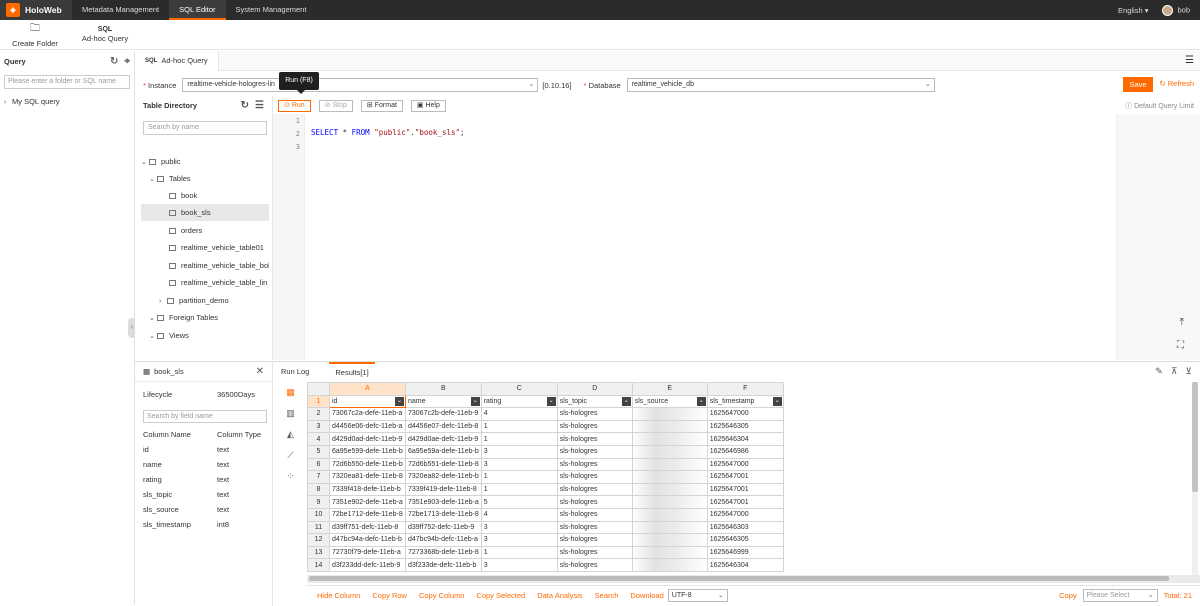  What do you see at coordinates (519, 426) in the screenshot?
I see `table-cell: 1` at bounding box center [519, 426].